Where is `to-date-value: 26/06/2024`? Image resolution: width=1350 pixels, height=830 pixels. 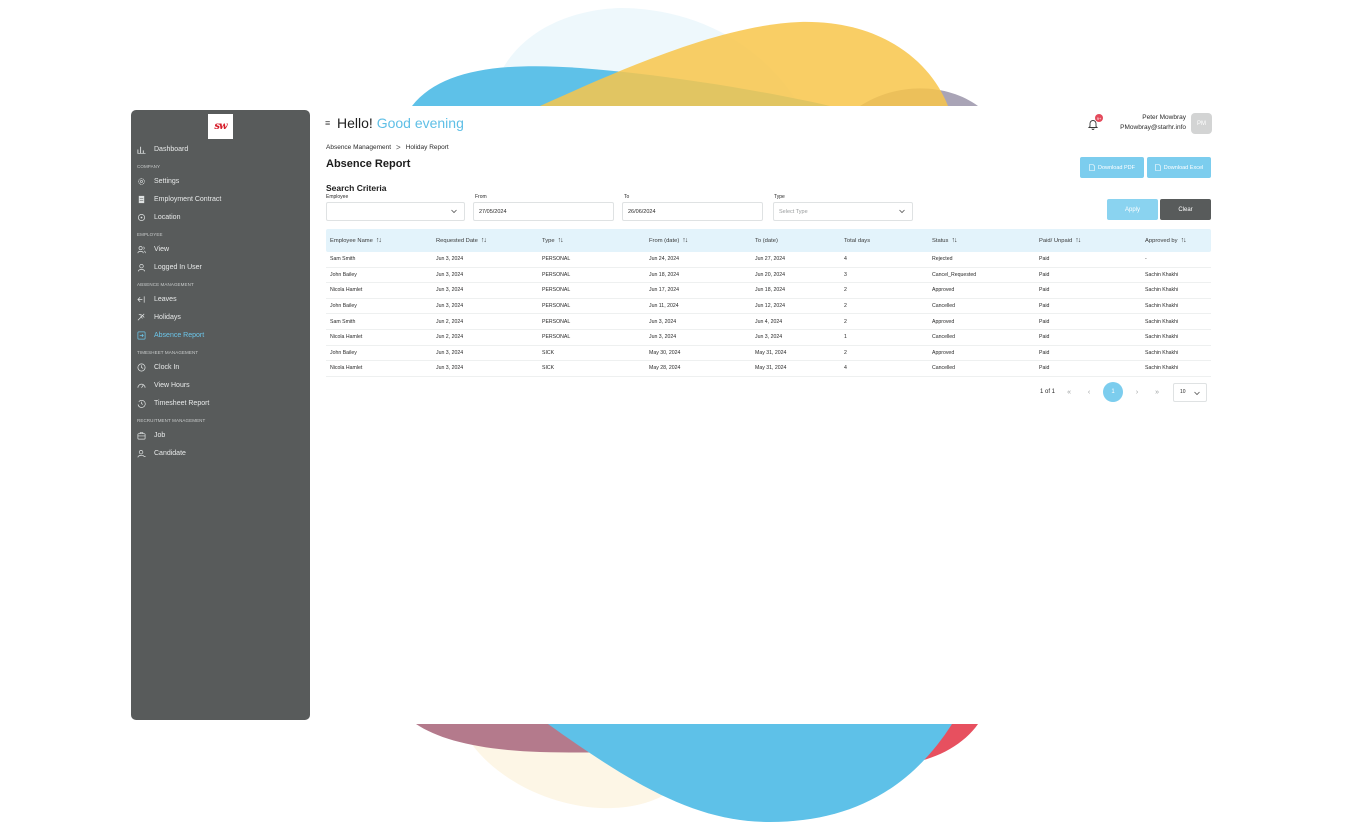
to-date-value: 26/06/2024 is located at coordinates (642, 211).